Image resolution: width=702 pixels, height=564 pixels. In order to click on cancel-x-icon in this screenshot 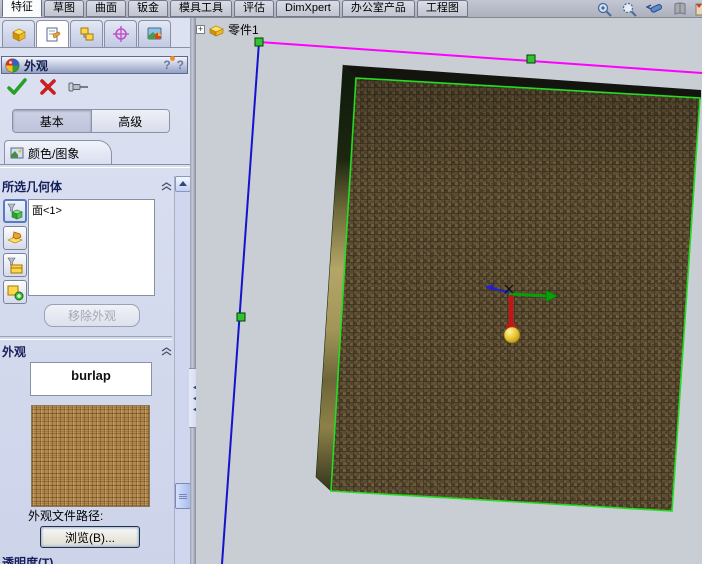, I will do `click(48, 87)`.